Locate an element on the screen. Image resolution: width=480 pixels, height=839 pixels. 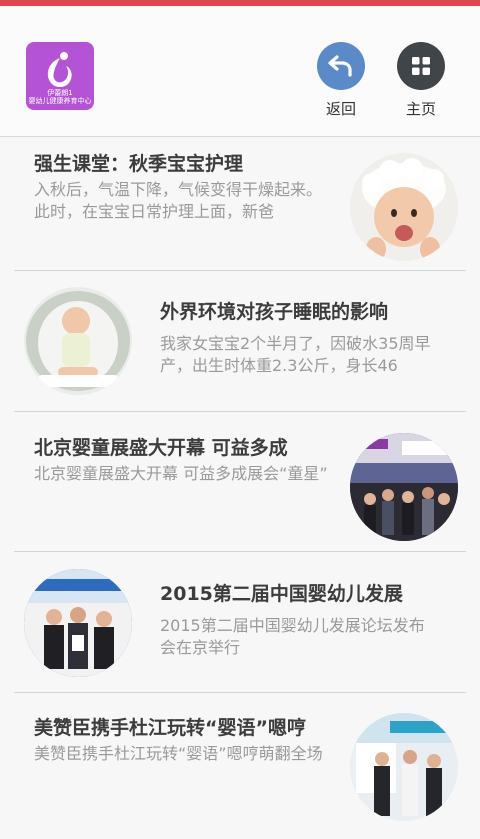
home-label: 主页 is located at coordinates (420, 109).